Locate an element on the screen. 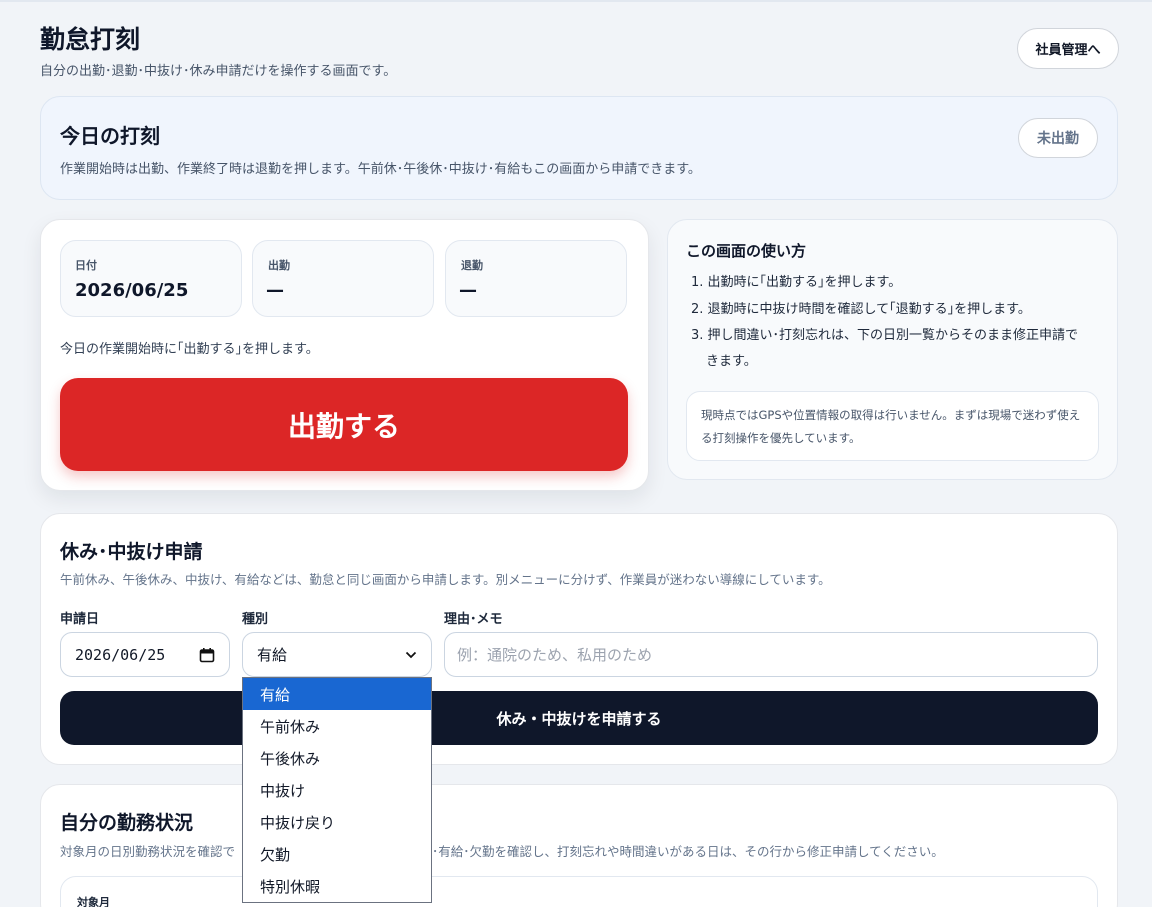  date-stat is located at coordinates (151, 278).